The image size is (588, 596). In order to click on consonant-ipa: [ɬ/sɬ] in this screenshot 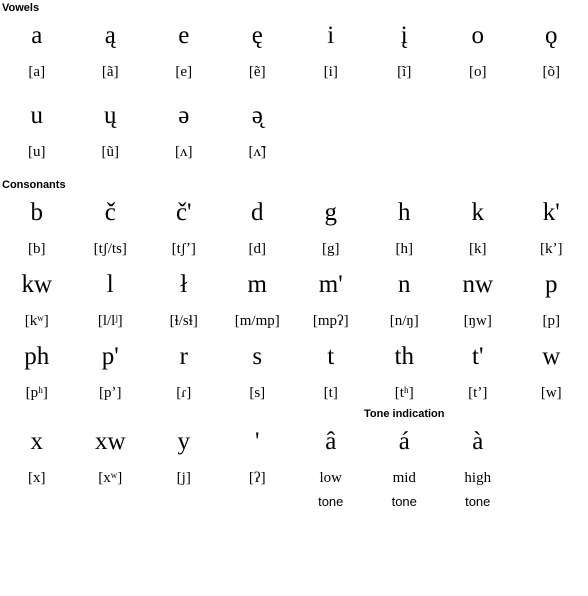, I will do `click(183, 321)`.